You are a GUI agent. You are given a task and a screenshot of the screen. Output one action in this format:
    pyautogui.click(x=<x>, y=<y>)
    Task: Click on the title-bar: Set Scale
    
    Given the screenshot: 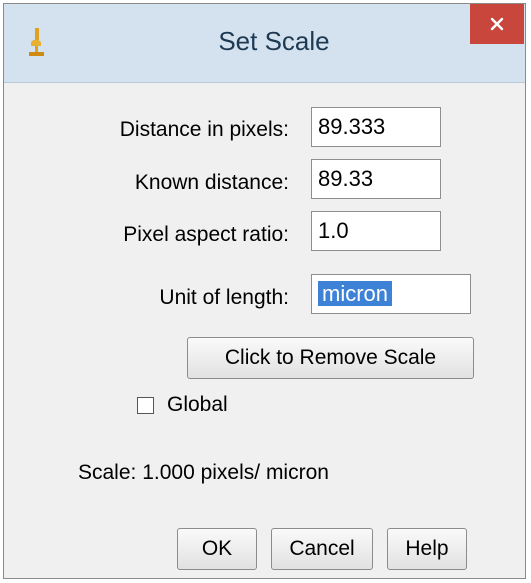 What is the action you would take?
    pyautogui.click(x=264, y=43)
    